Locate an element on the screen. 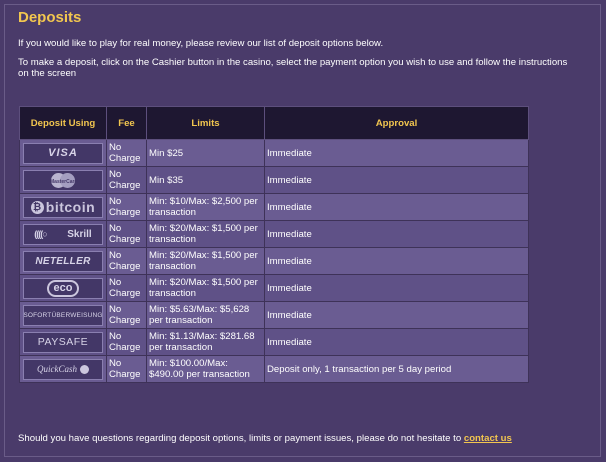  payment-logo-cell: eco is located at coordinates (63, 288).